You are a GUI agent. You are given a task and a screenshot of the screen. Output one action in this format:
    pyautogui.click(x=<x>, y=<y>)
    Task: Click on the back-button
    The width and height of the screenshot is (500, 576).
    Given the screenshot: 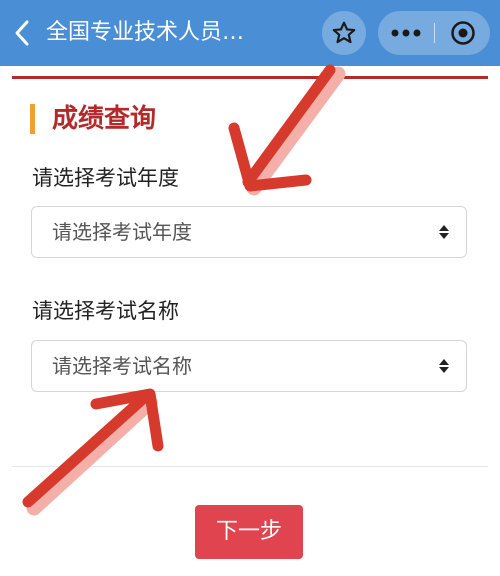 What is the action you would take?
    pyautogui.click(x=22, y=33)
    